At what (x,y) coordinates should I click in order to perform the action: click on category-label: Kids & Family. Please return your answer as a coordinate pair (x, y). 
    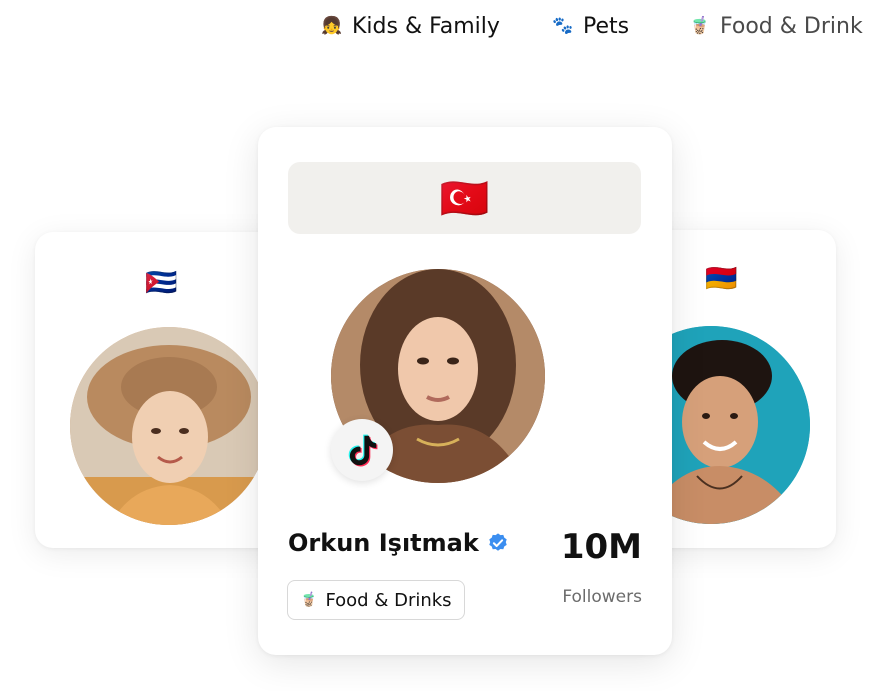
    Looking at the image, I should click on (426, 26).